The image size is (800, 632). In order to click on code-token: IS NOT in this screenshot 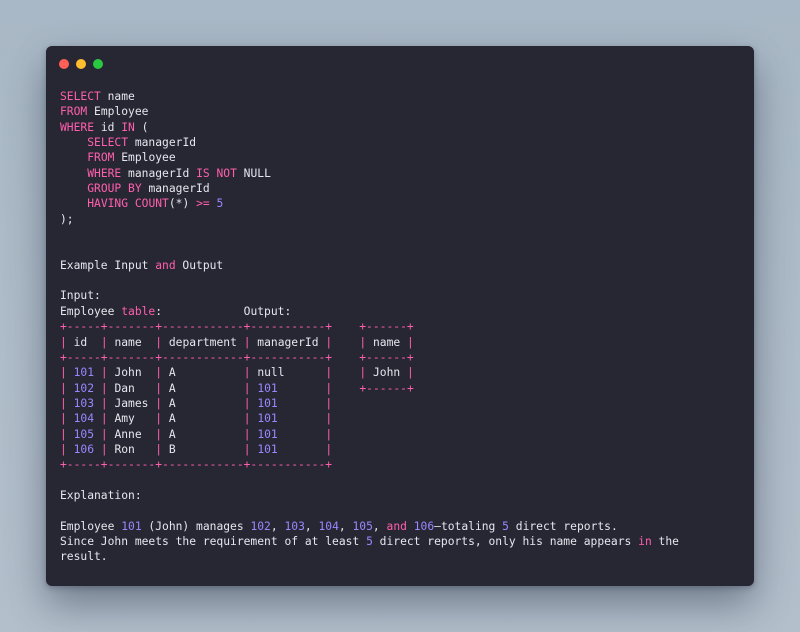, I will do `click(216, 173)`.